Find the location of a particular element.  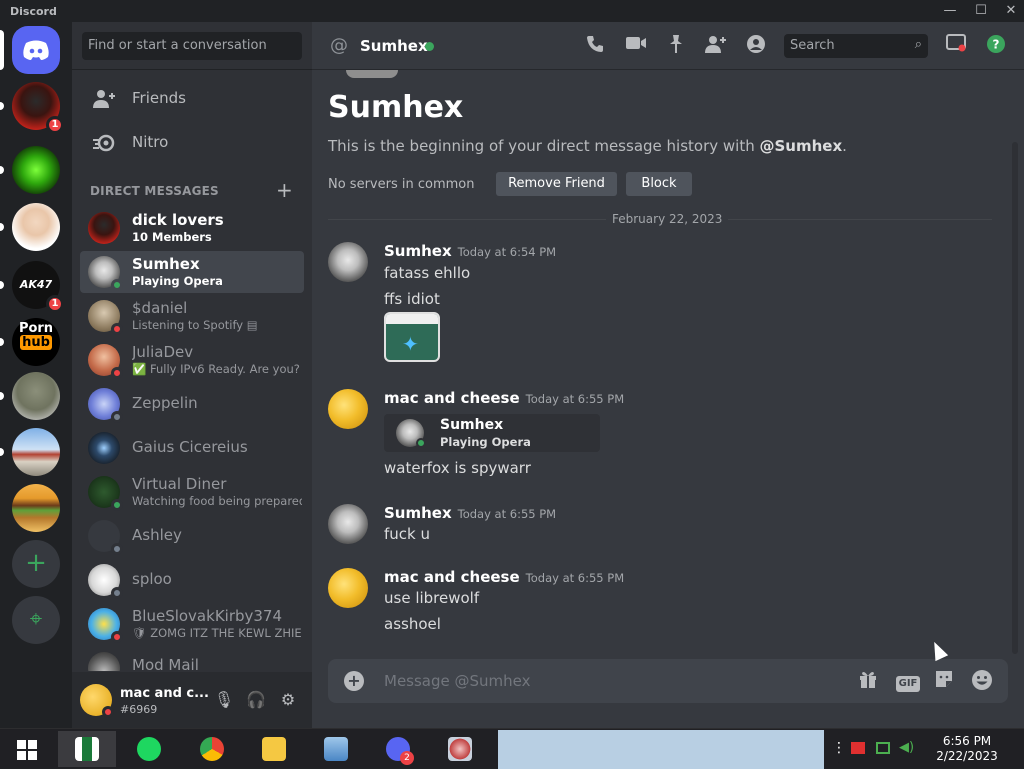

monitor-icon is located at coordinates (336, 749).